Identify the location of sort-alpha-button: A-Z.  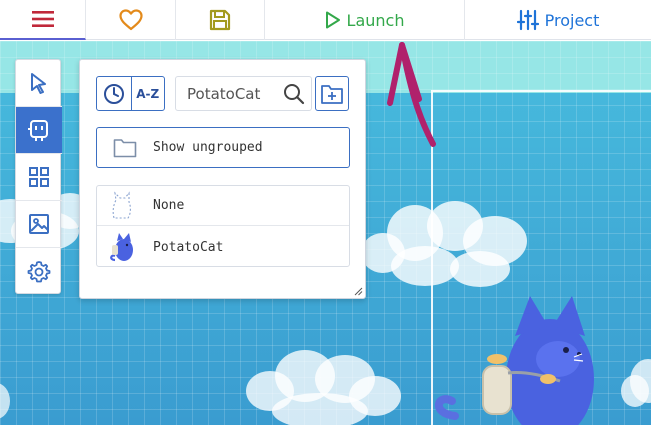
(147, 93).